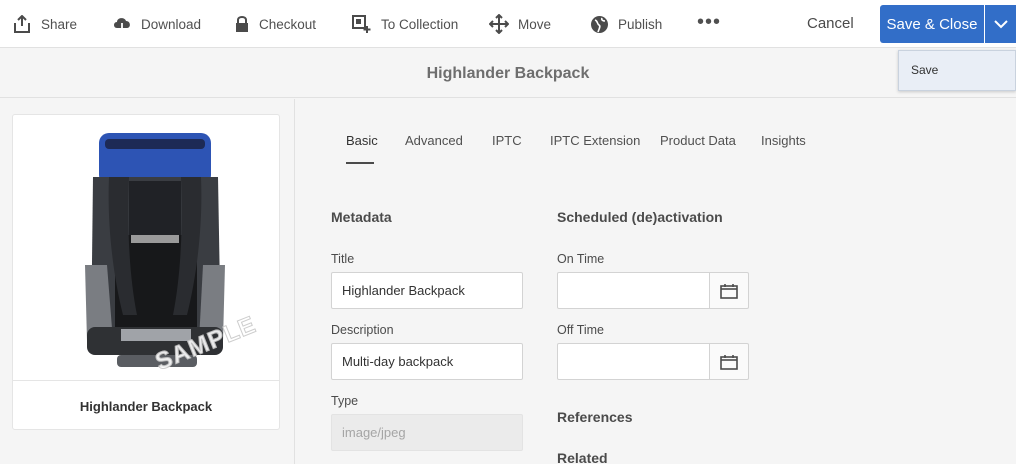 The width and height of the screenshot is (1016, 464). Describe the element at coordinates (343, 259) in the screenshot. I see `title-label: Title` at that location.